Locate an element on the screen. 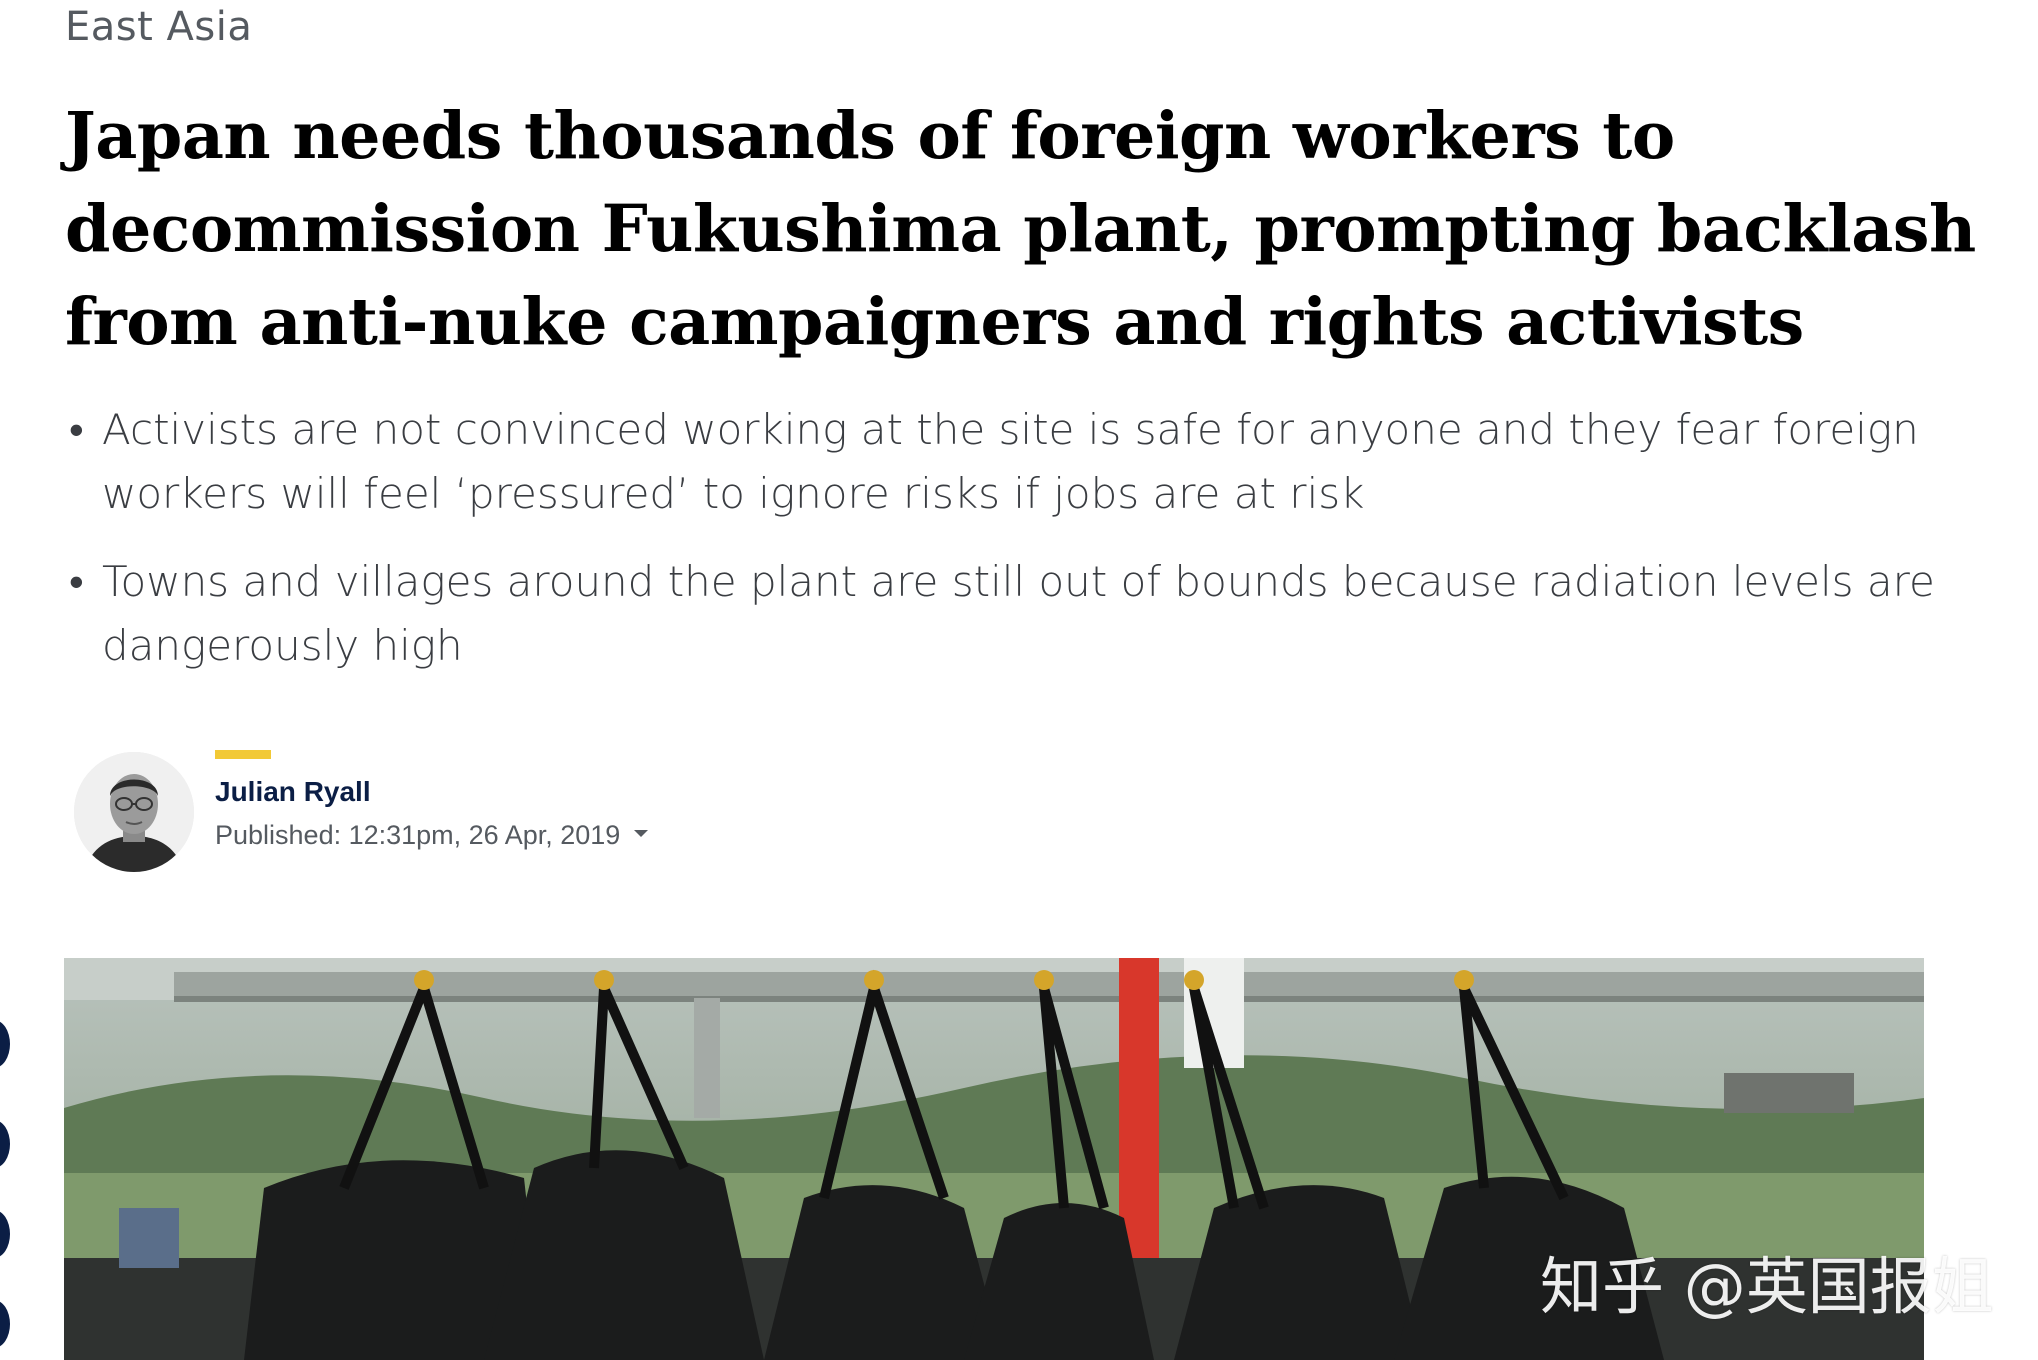  side-decoration is located at coordinates (7, 1190).